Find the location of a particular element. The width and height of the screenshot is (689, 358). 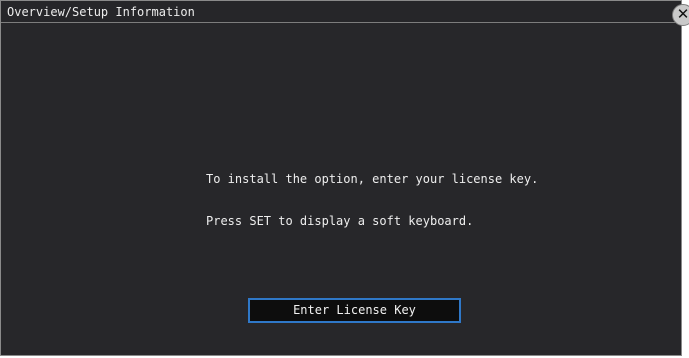

enter-license-key-button: Enter License Key is located at coordinates (354, 310).